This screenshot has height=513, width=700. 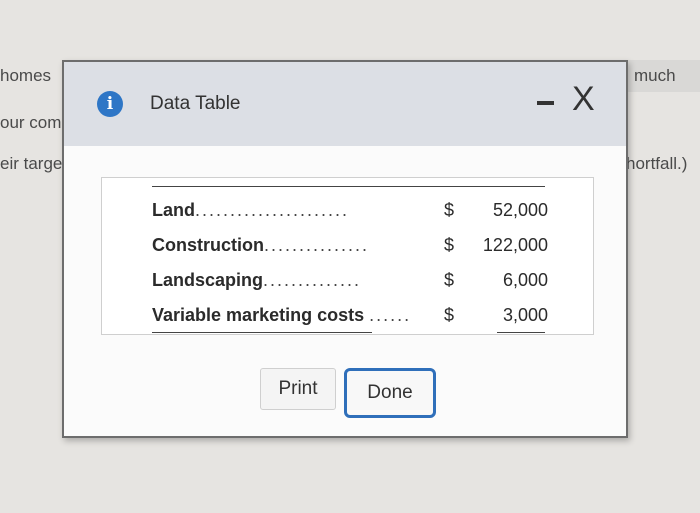 What do you see at coordinates (348, 186) in the screenshot?
I see `table-top-rule` at bounding box center [348, 186].